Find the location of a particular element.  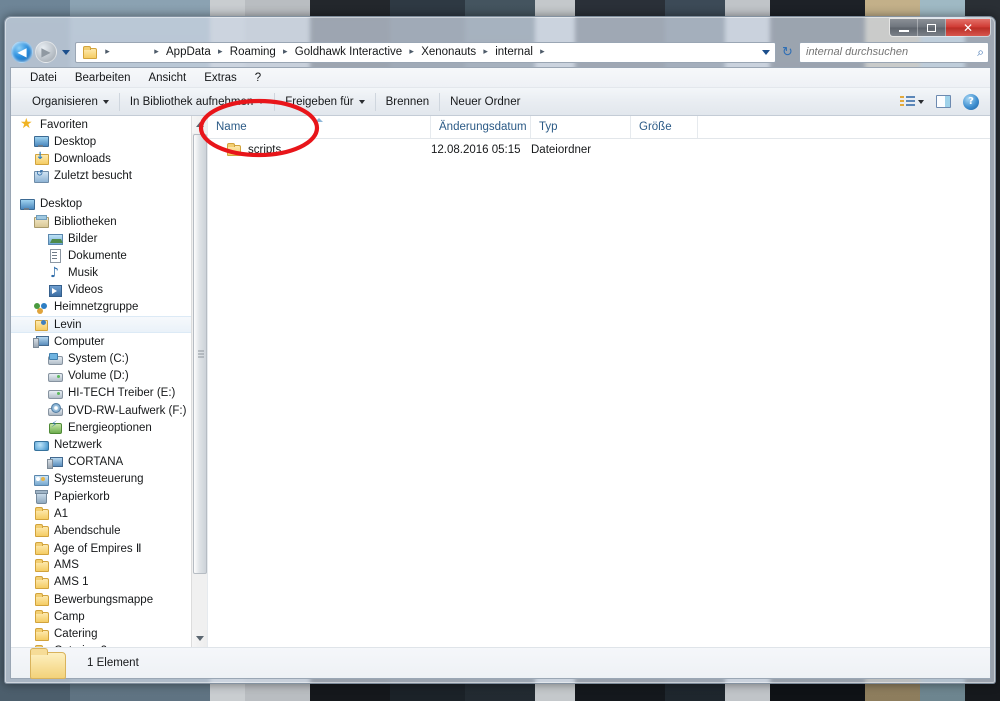

close-icon: ✕ is located at coordinates (968, 27).